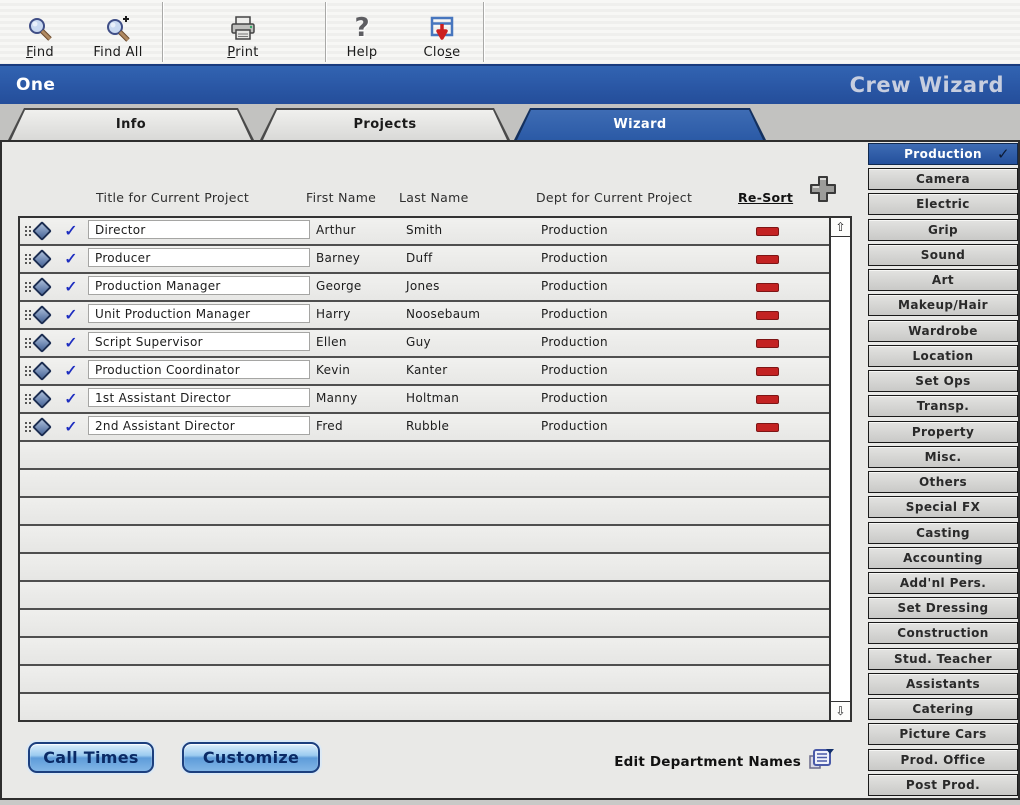 The width and height of the screenshot is (1020, 805). Describe the element at coordinates (943, 507) in the screenshot. I see `department-button-special-fx: Special FX ✓` at that location.